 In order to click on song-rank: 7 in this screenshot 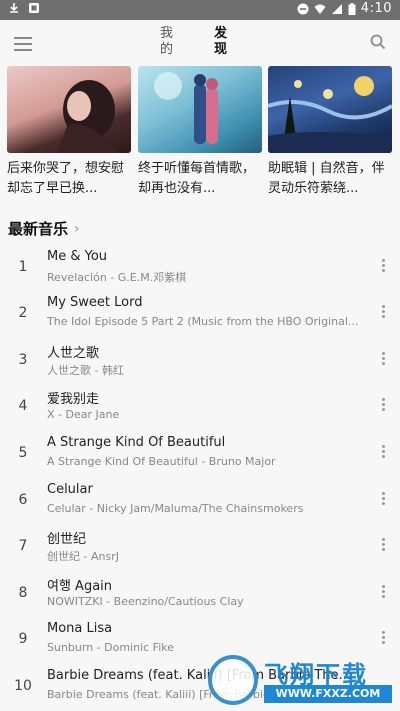, I will do `click(23, 546)`.